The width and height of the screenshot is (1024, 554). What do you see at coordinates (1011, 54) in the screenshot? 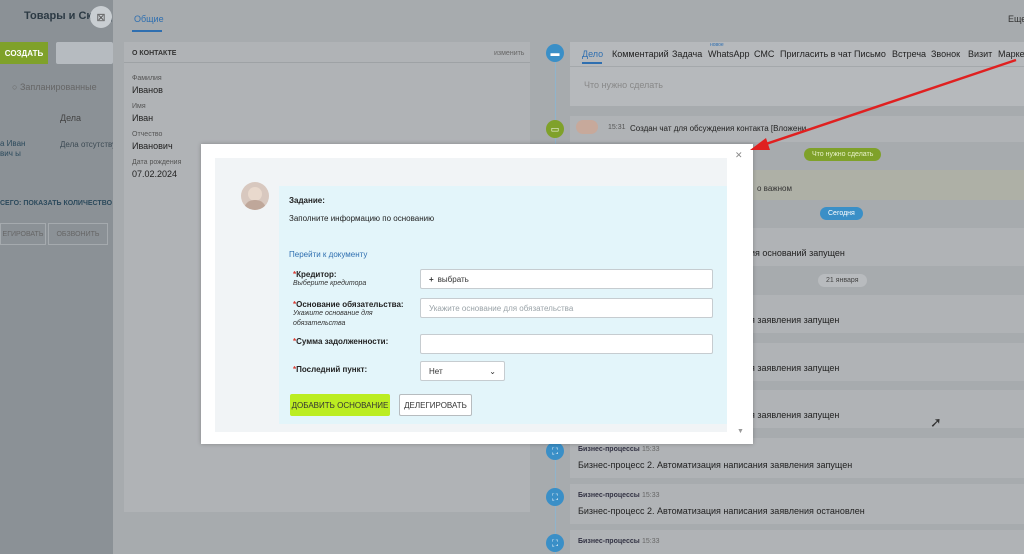
I see `tab-marketing: Марке` at bounding box center [1011, 54].